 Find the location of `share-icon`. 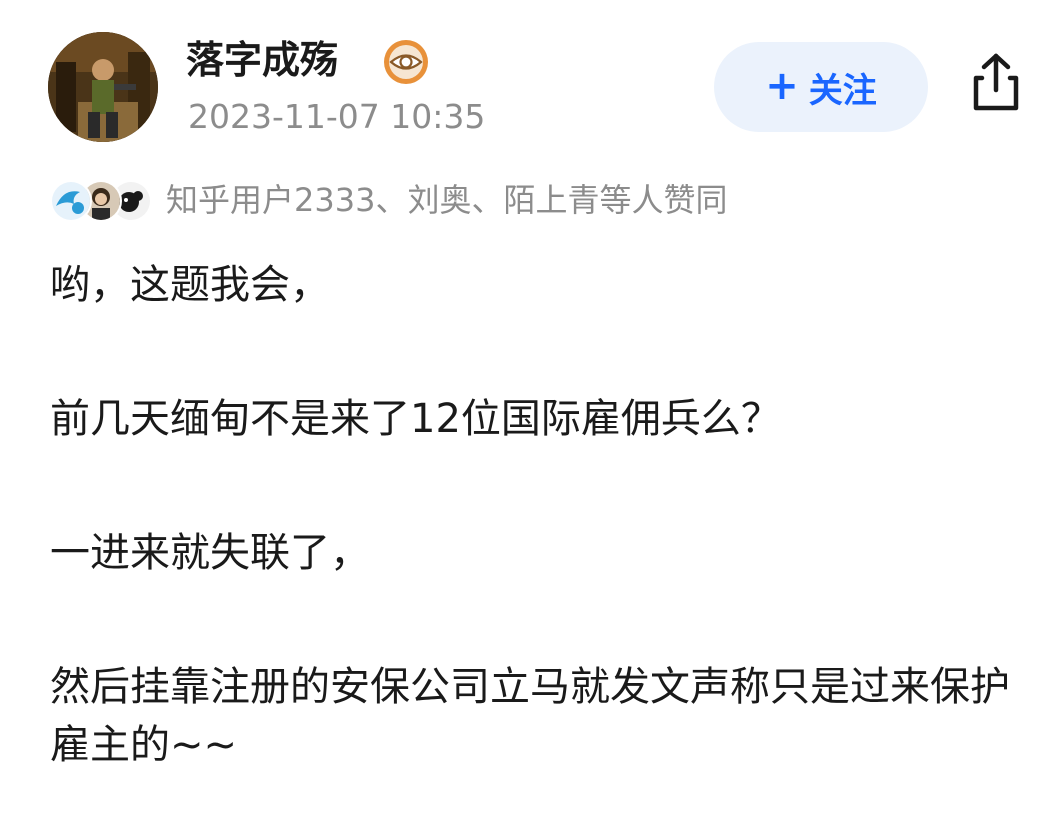

share-icon is located at coordinates (996, 82).